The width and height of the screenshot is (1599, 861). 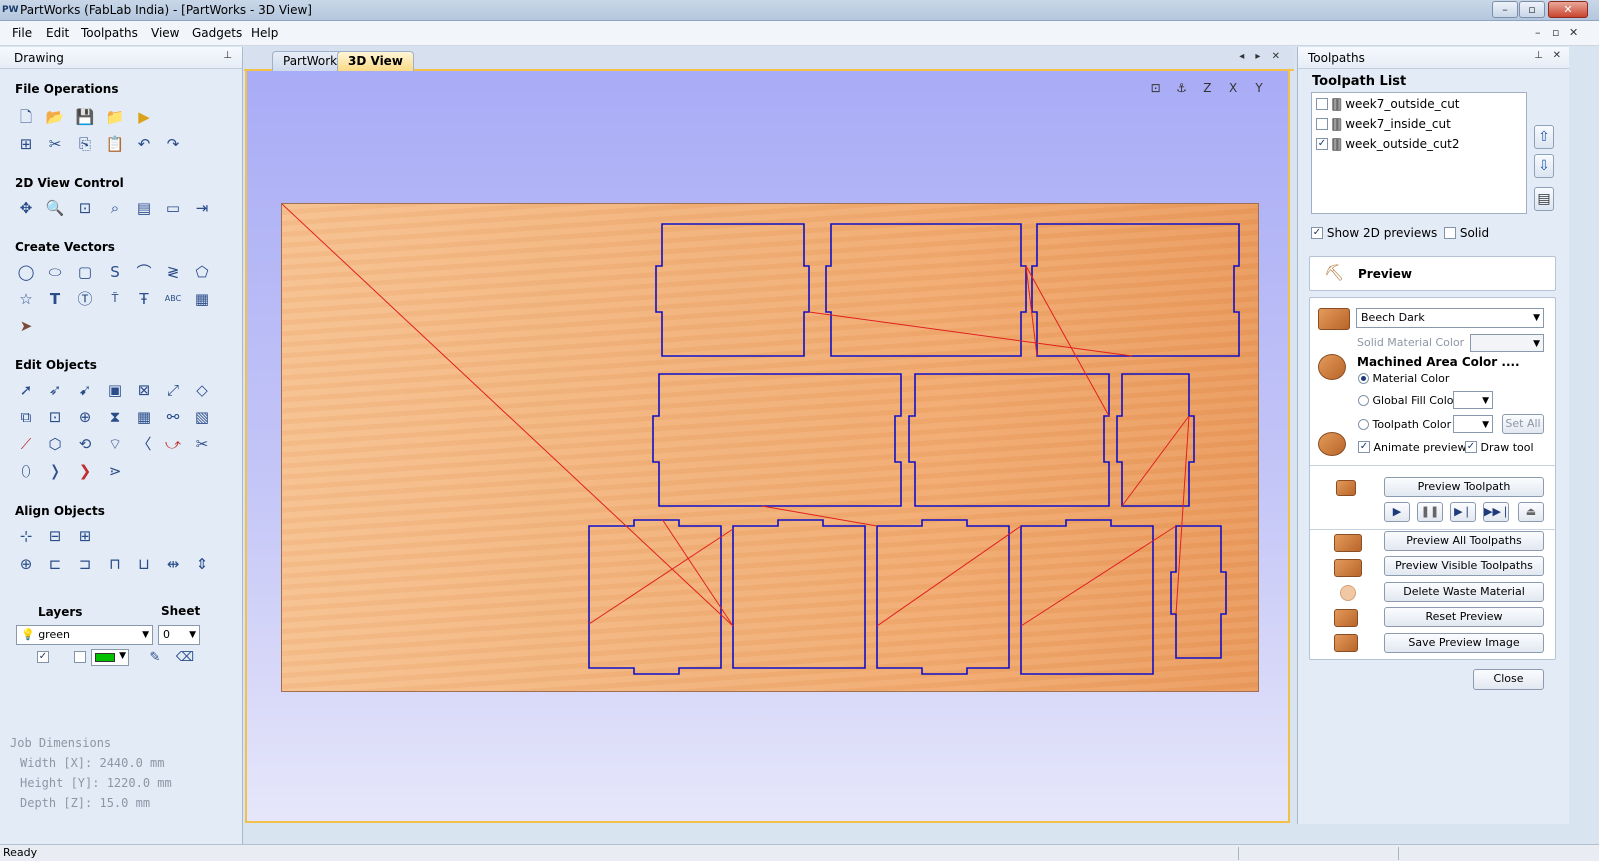 What do you see at coordinates (173, 144) in the screenshot?
I see `redo-icon: ↷` at bounding box center [173, 144].